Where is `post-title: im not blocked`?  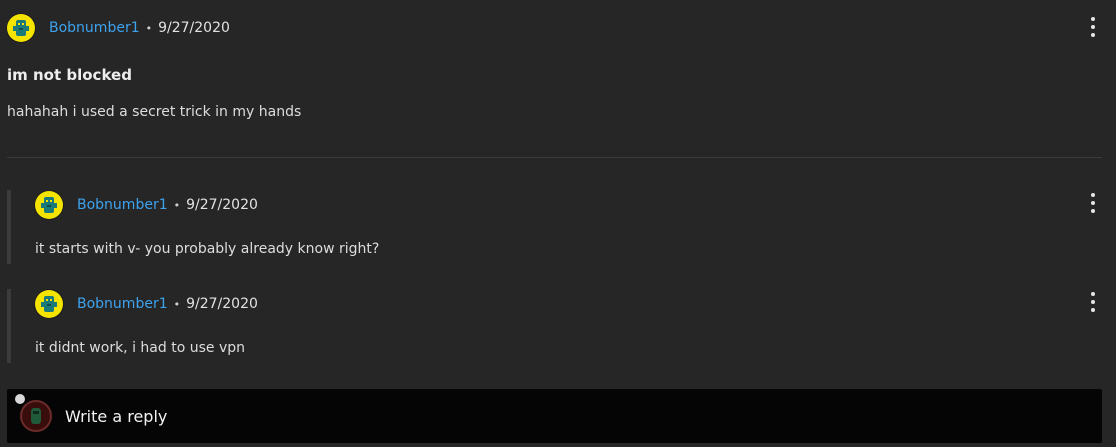 post-title: im not blocked is located at coordinates (69, 75).